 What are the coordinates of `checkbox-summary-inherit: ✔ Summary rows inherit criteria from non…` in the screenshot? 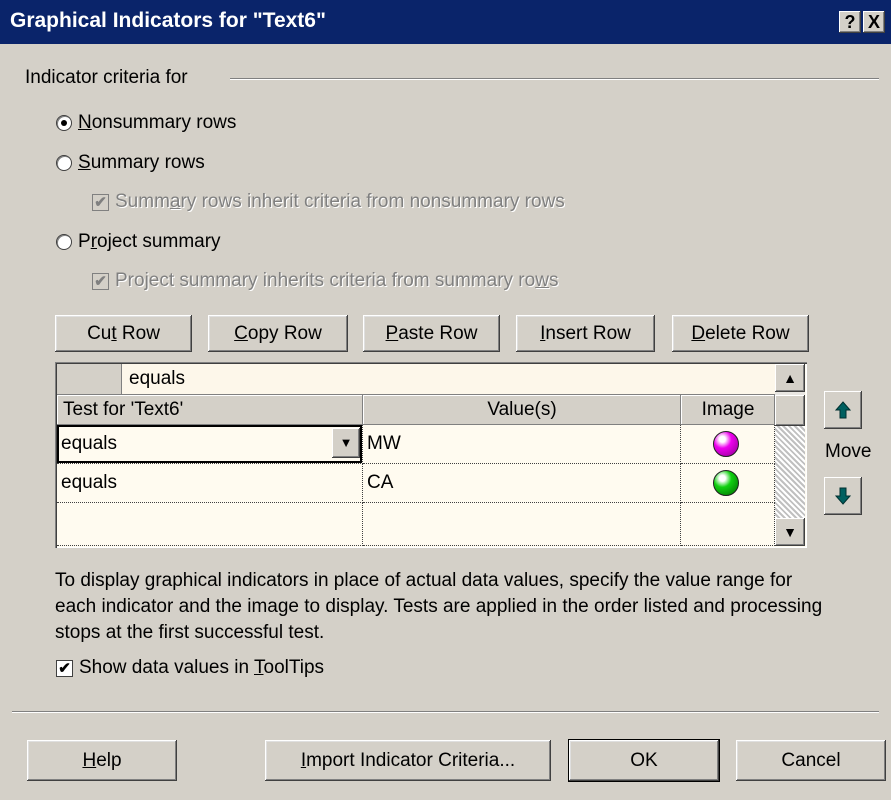 It's located at (328, 202).